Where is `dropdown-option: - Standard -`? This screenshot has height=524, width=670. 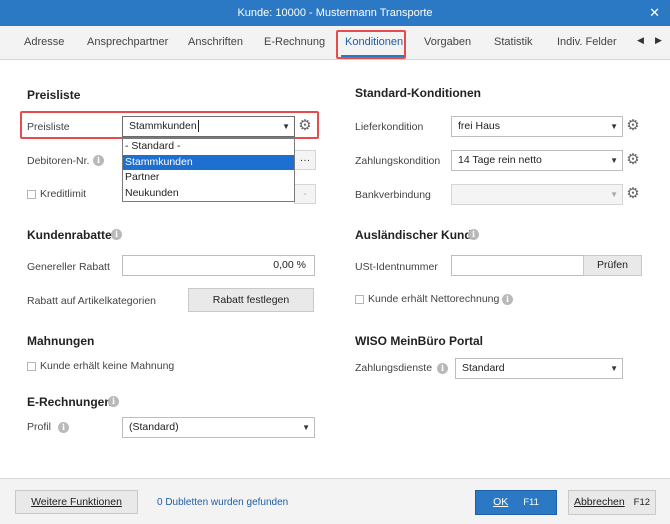 dropdown-option: - Standard - is located at coordinates (208, 147).